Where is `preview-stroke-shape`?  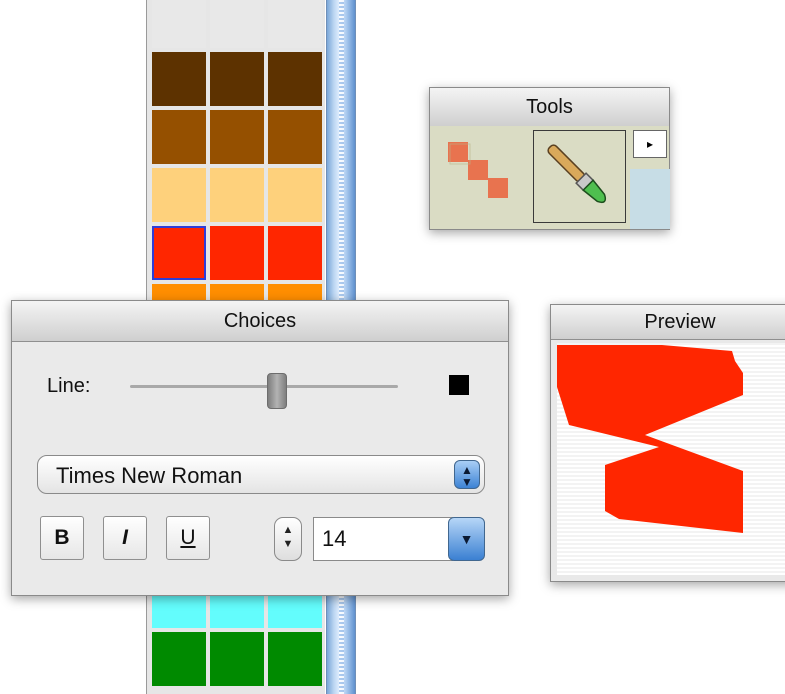 preview-stroke-shape is located at coordinates (650, 439).